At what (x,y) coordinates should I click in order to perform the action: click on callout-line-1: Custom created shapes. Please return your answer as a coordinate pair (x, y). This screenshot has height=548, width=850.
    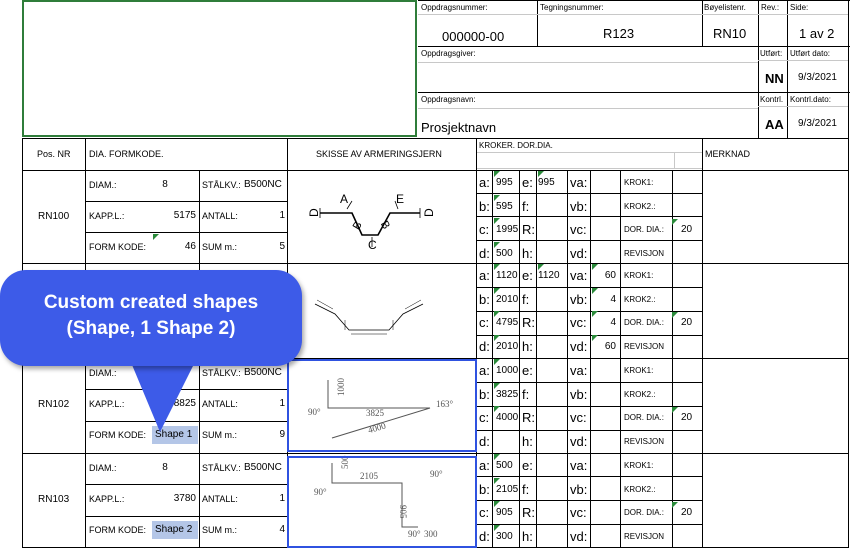
    Looking at the image, I should click on (151, 302).